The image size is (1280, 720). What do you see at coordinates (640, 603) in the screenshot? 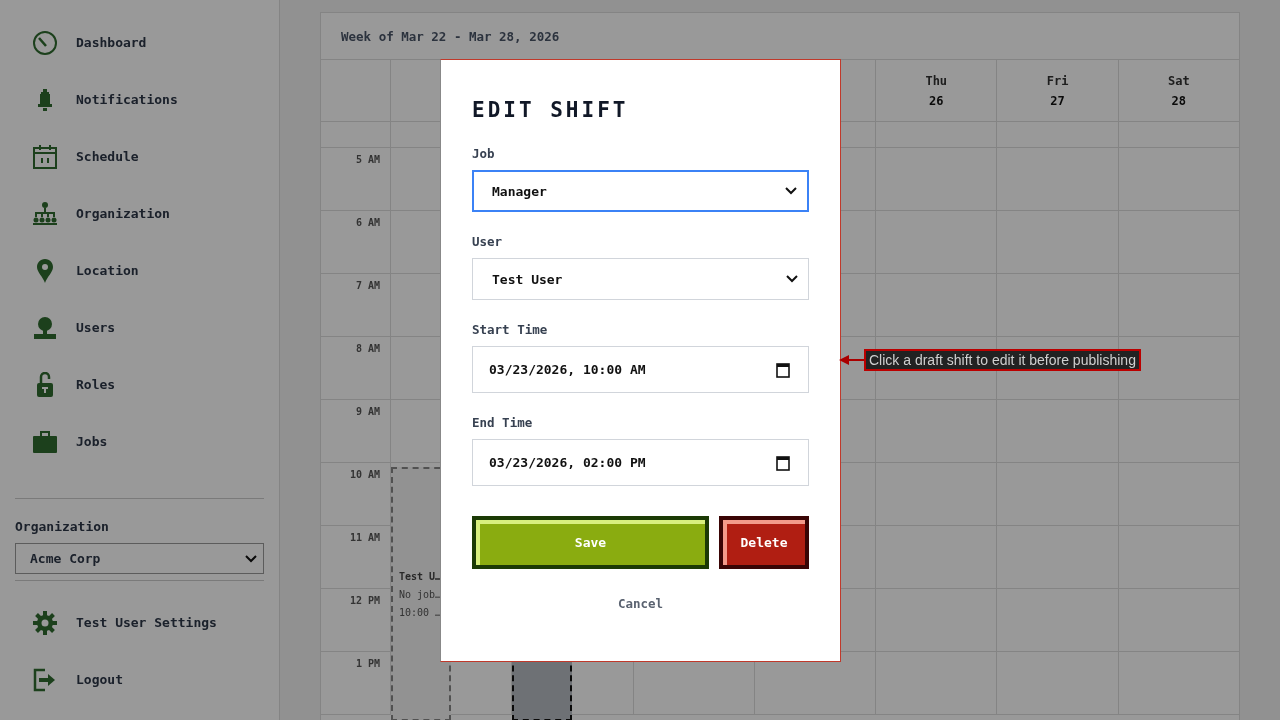
I see `cancel-link: Cancel` at bounding box center [640, 603].